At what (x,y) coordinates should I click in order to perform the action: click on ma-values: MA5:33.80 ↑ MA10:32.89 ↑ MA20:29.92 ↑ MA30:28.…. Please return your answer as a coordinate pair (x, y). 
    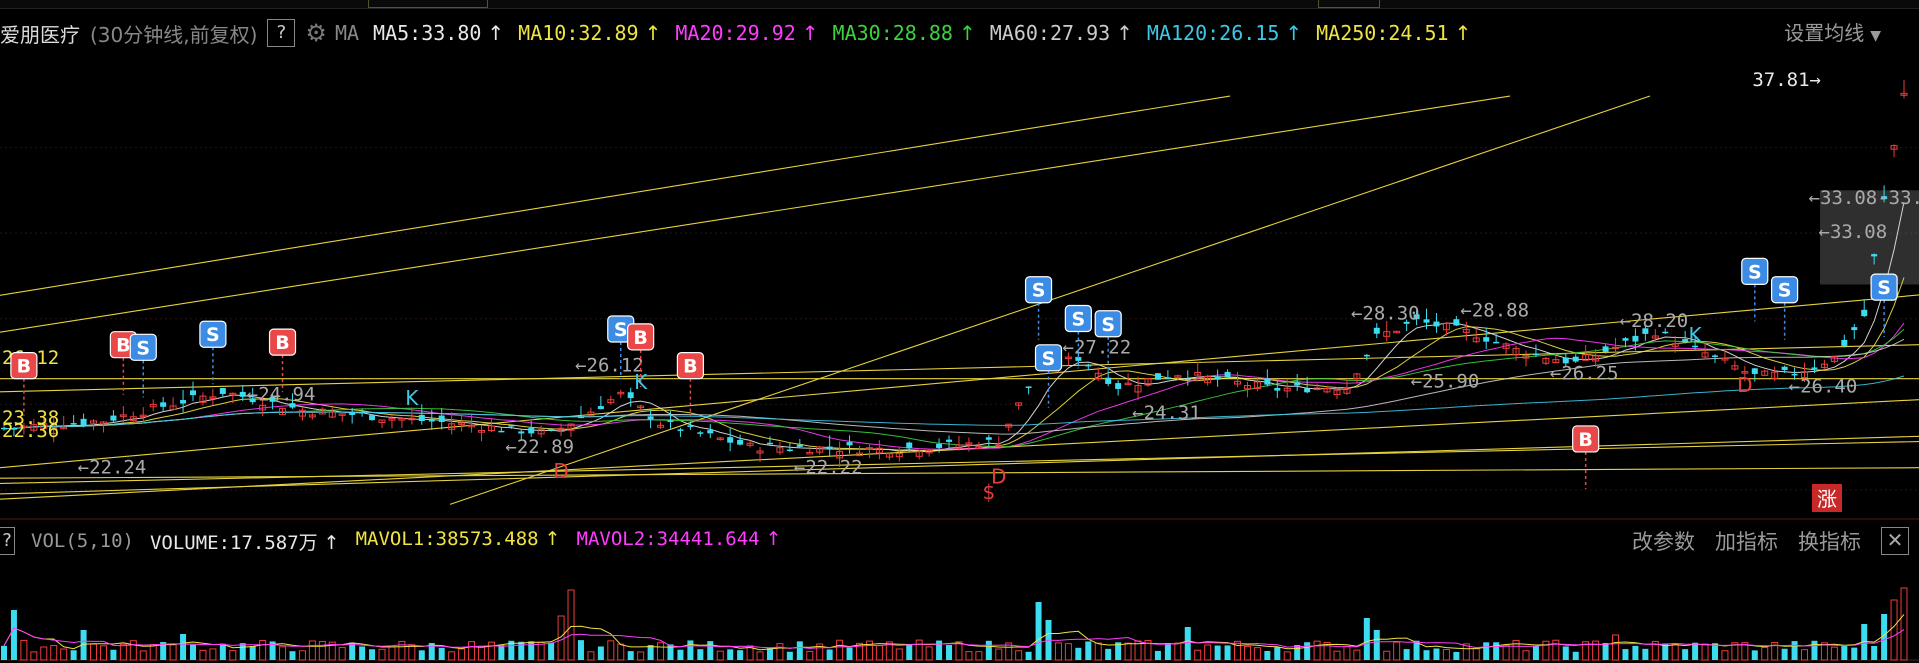
    Looking at the image, I should click on (915, 33).